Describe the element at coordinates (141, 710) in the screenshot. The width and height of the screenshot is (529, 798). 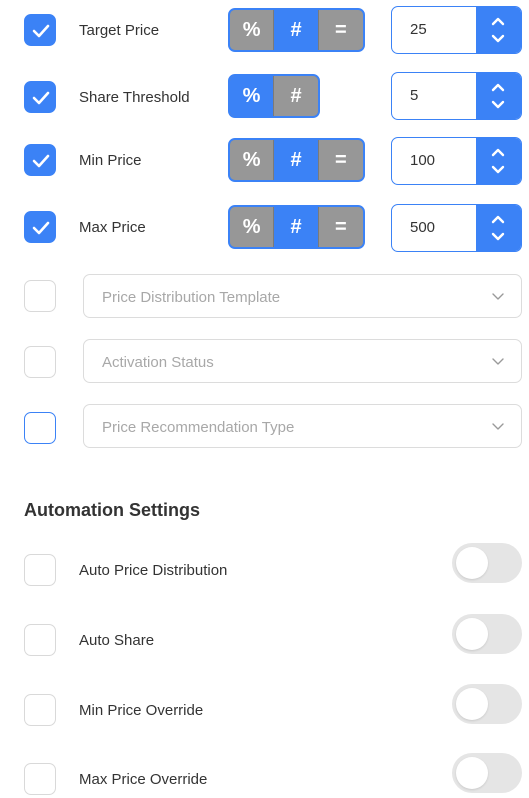
I see `min-price-override-label: Min Price Override` at that location.